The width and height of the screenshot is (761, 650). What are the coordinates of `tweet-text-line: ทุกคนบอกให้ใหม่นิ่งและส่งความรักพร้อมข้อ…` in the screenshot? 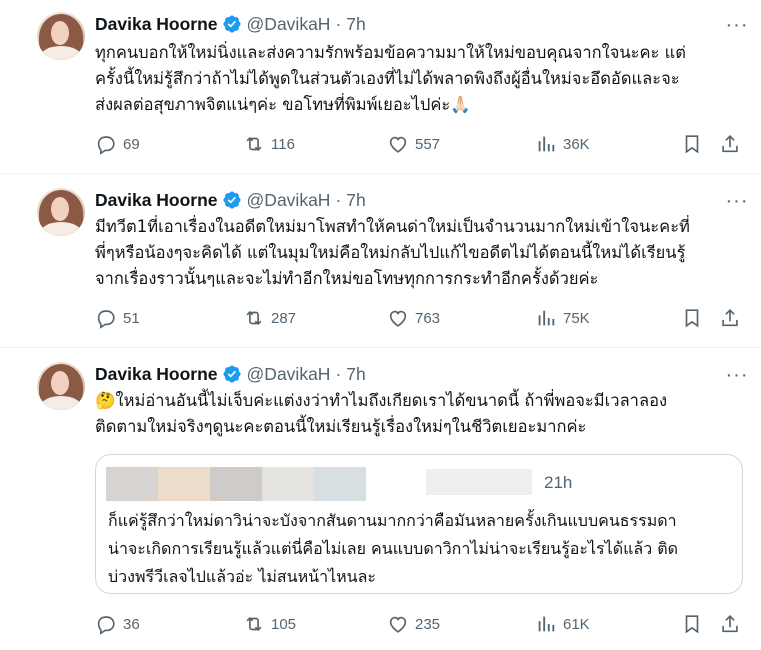 It's located at (391, 52).